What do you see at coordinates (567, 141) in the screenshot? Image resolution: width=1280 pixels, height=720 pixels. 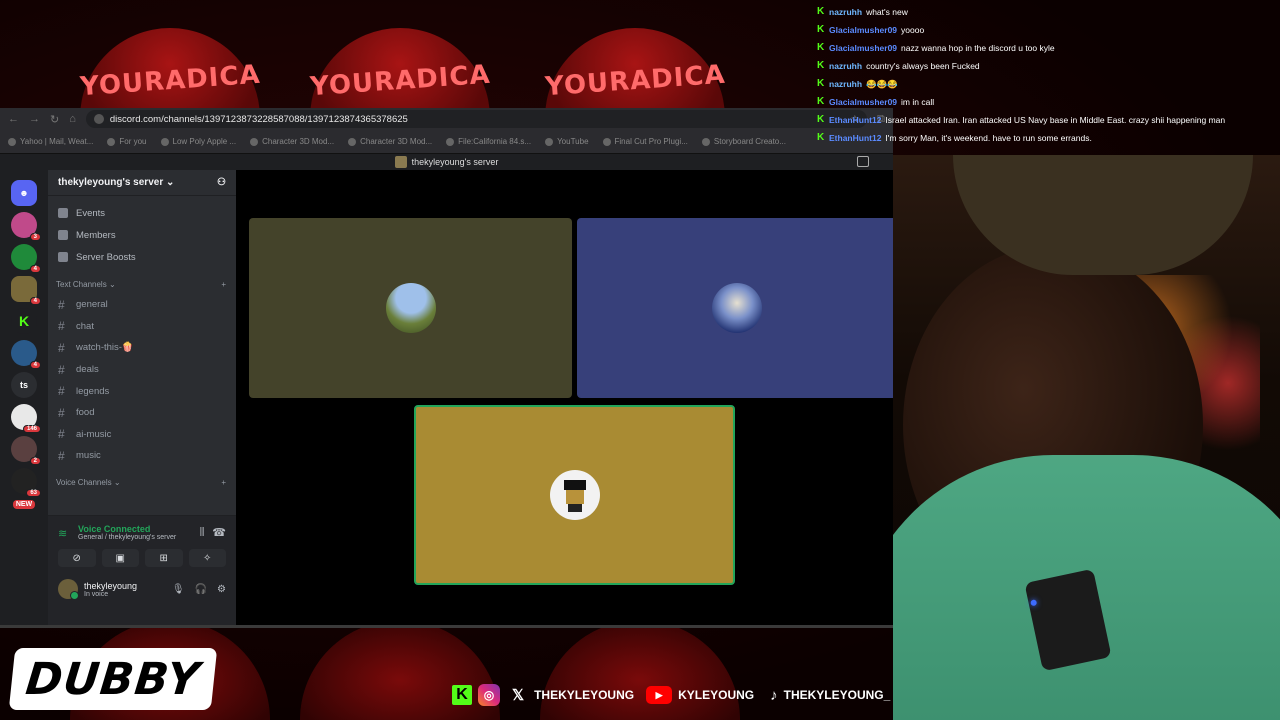 I see `bookmark-item: YouTube` at bounding box center [567, 141].